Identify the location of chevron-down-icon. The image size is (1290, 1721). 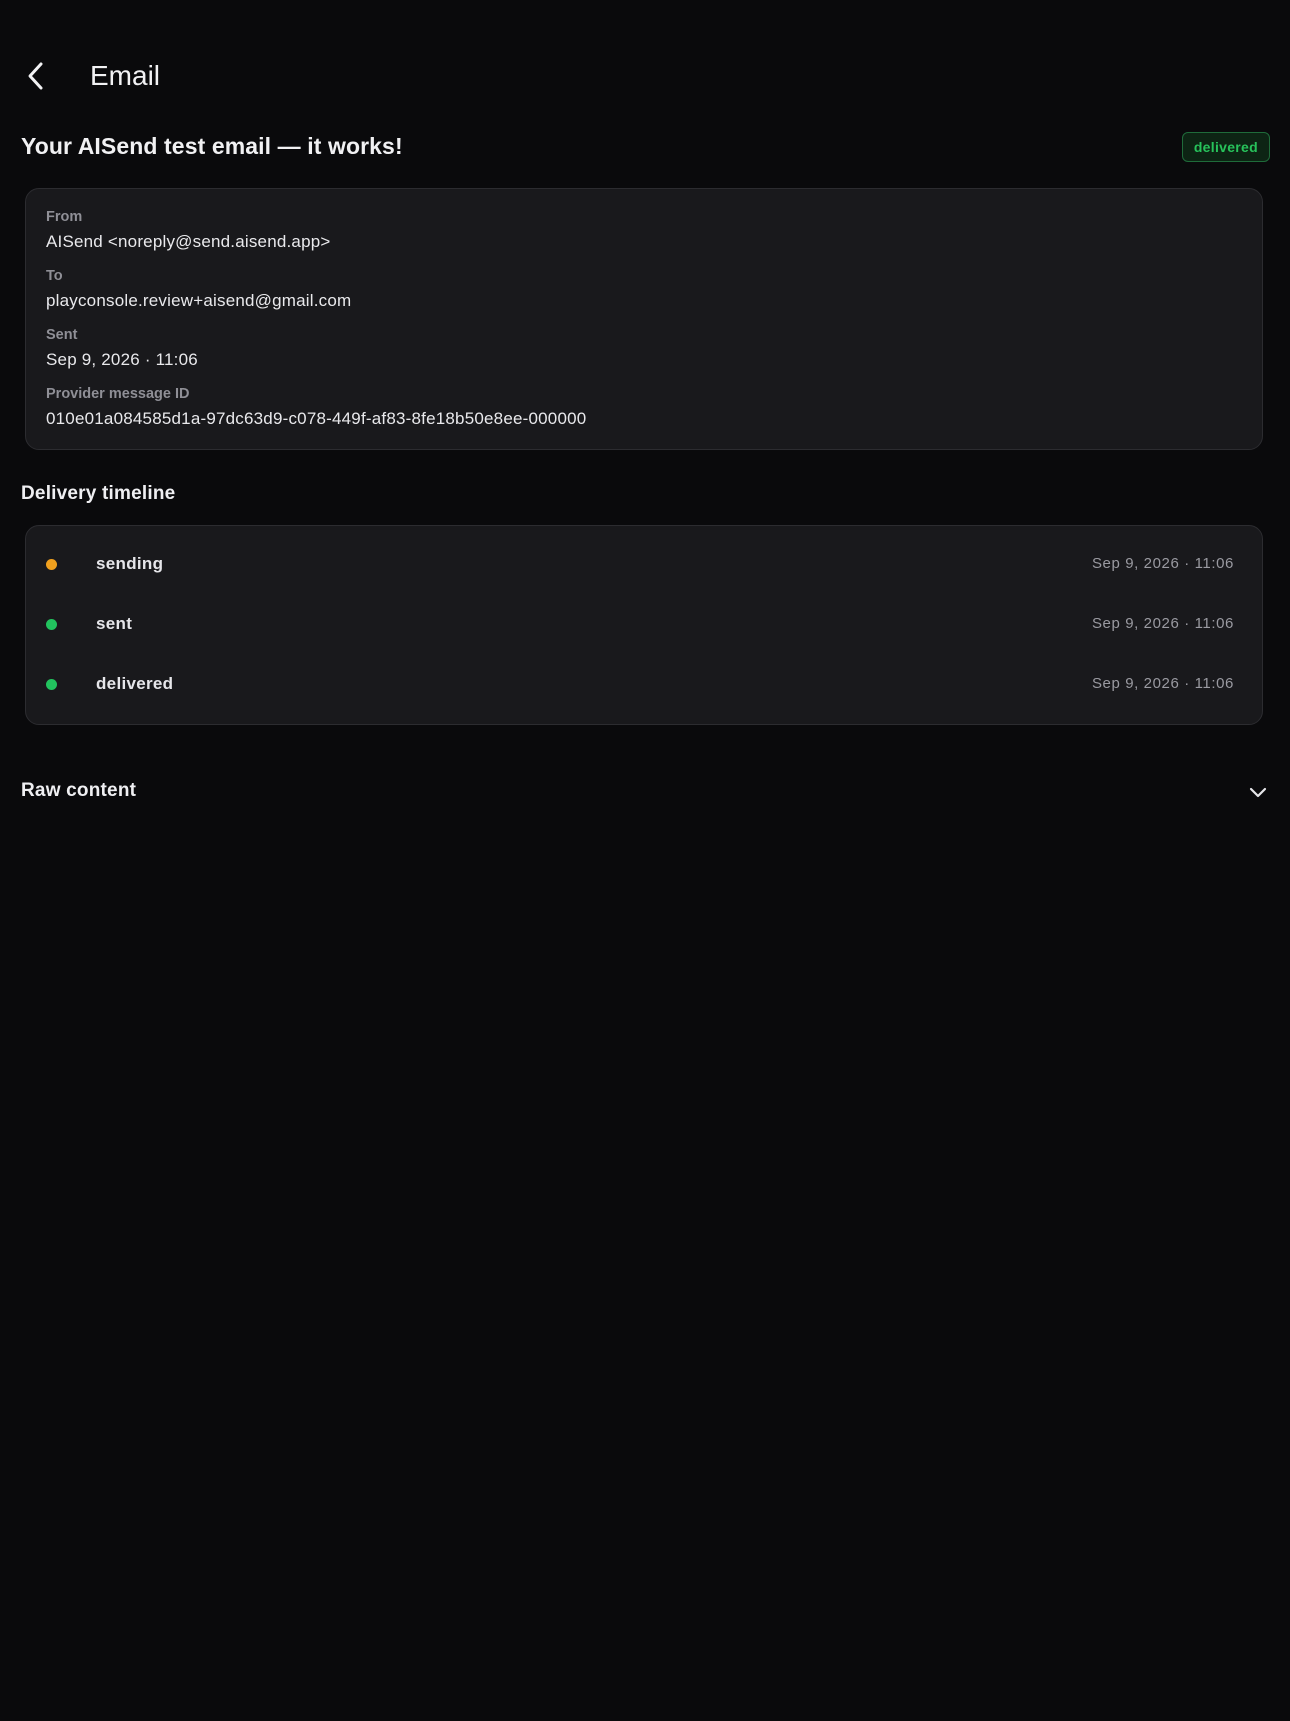
(1258, 792).